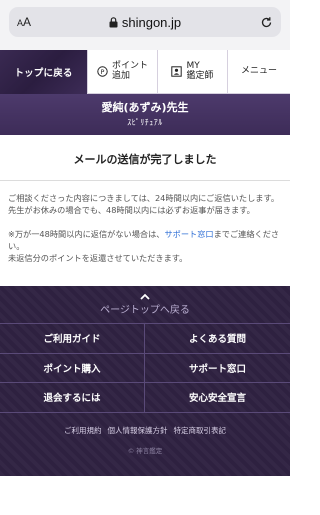 Image resolution: width=320 pixels, height=515 pixels. What do you see at coordinates (138, 430) in the screenshot?
I see `privacy-link: 個人情報保護方針` at bounding box center [138, 430].